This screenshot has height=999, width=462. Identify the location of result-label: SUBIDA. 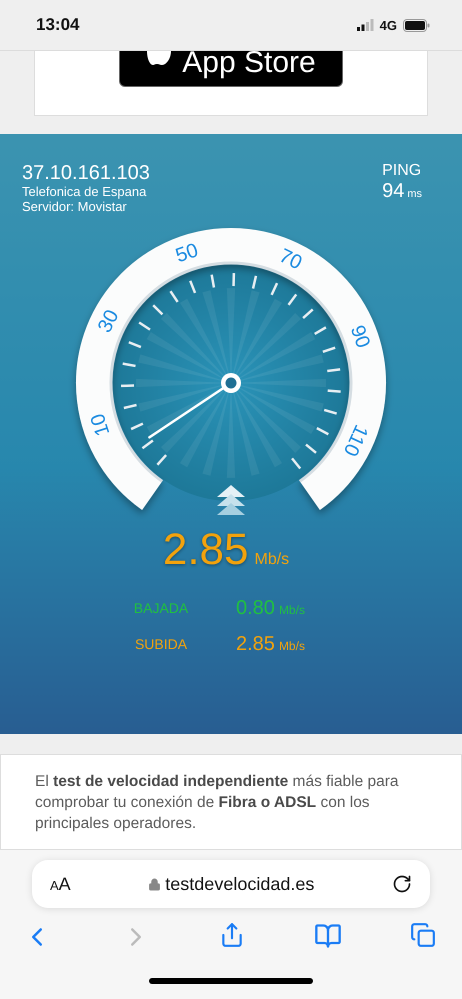
(161, 644).